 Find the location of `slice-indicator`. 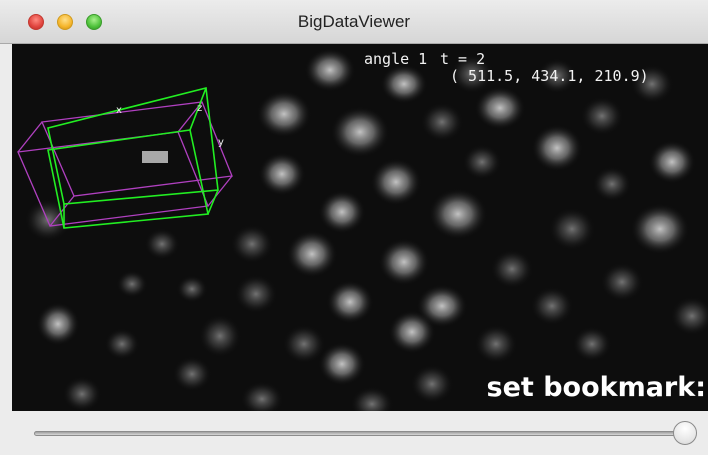

slice-indicator is located at coordinates (155, 157).